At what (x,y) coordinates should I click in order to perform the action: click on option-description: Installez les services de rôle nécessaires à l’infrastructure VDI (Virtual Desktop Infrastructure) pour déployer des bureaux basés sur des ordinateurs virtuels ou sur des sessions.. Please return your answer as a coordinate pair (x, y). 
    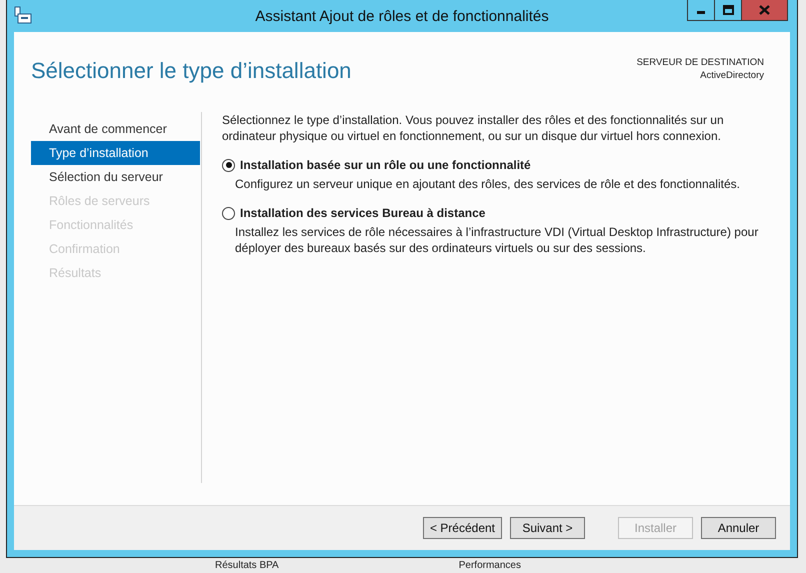
    Looking at the image, I should click on (497, 240).